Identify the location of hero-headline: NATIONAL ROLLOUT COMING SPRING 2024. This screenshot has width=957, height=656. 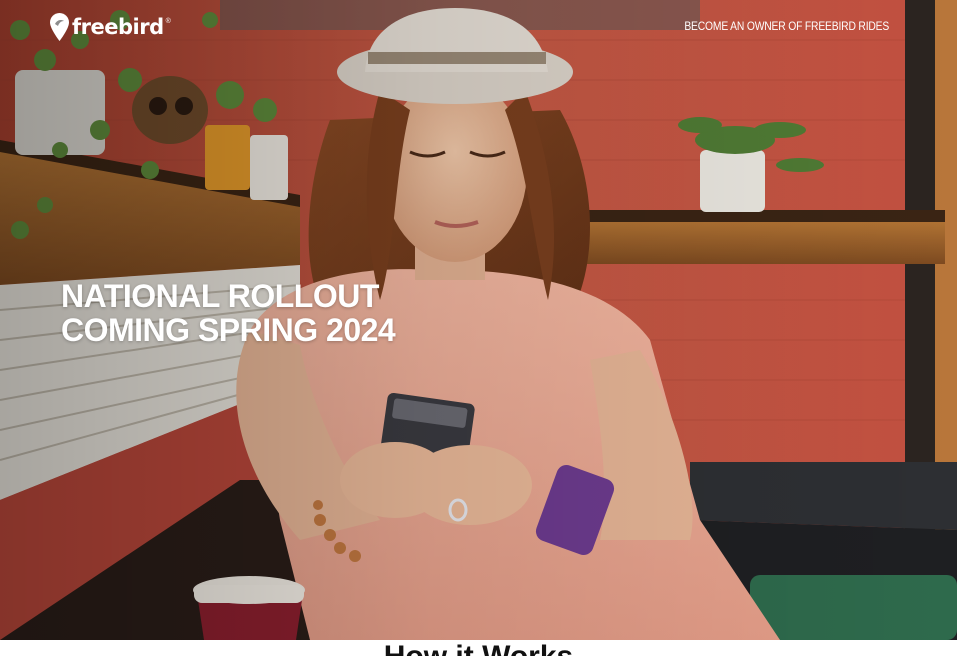
(228, 313).